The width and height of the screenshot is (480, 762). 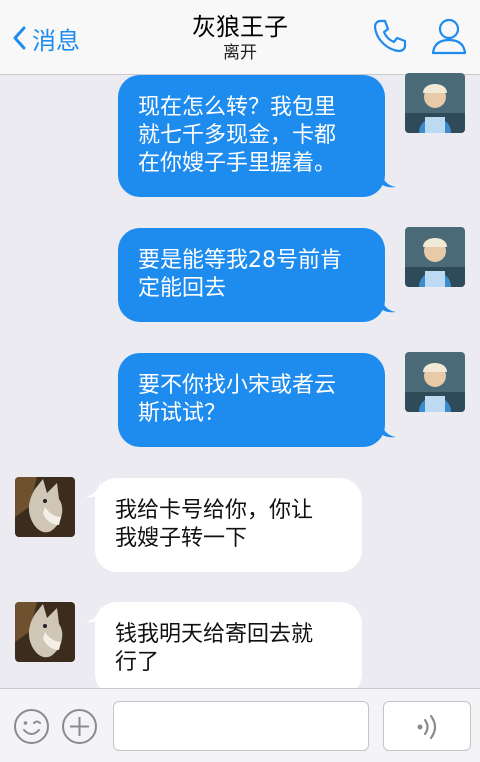 What do you see at coordinates (237, 399) in the screenshot?
I see `message-text: 要不你找小宋或者云 斯试试？` at bounding box center [237, 399].